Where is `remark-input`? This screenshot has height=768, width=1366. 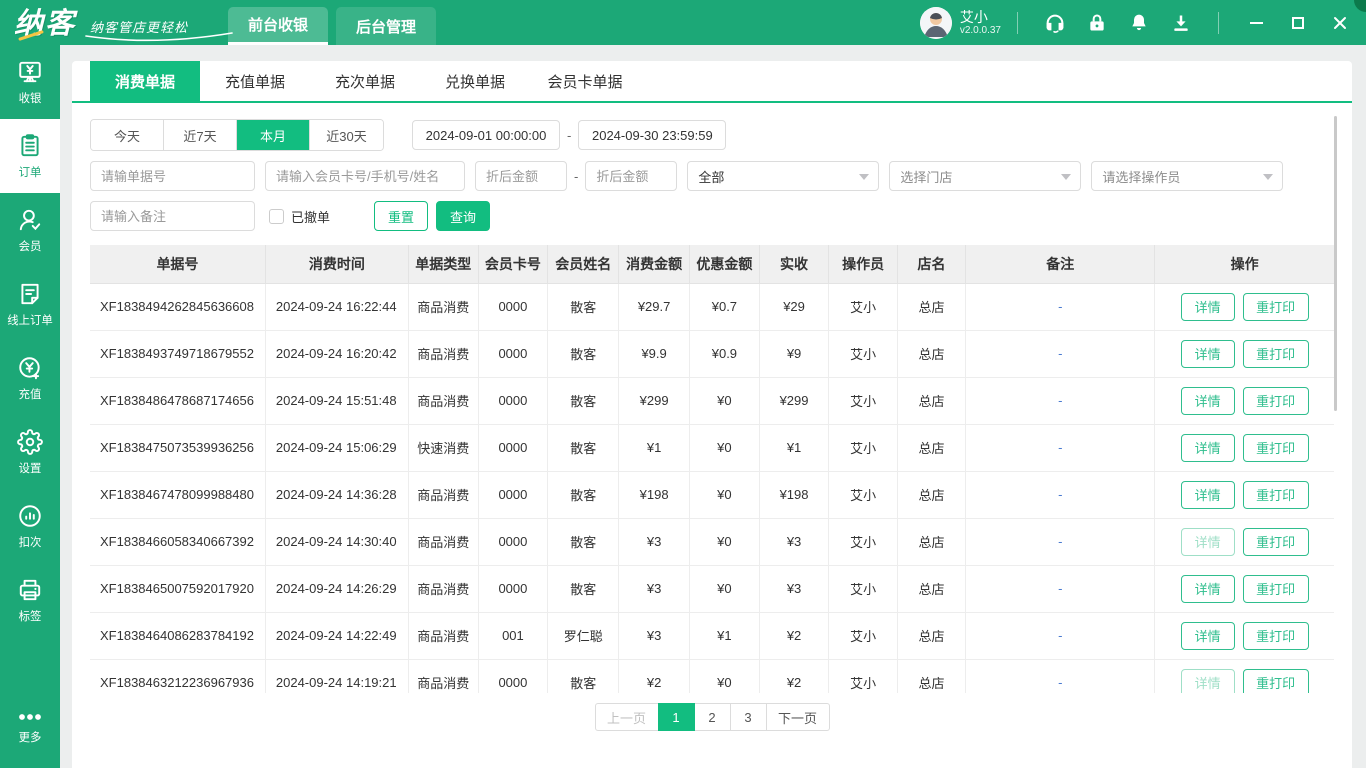 remark-input is located at coordinates (172, 216).